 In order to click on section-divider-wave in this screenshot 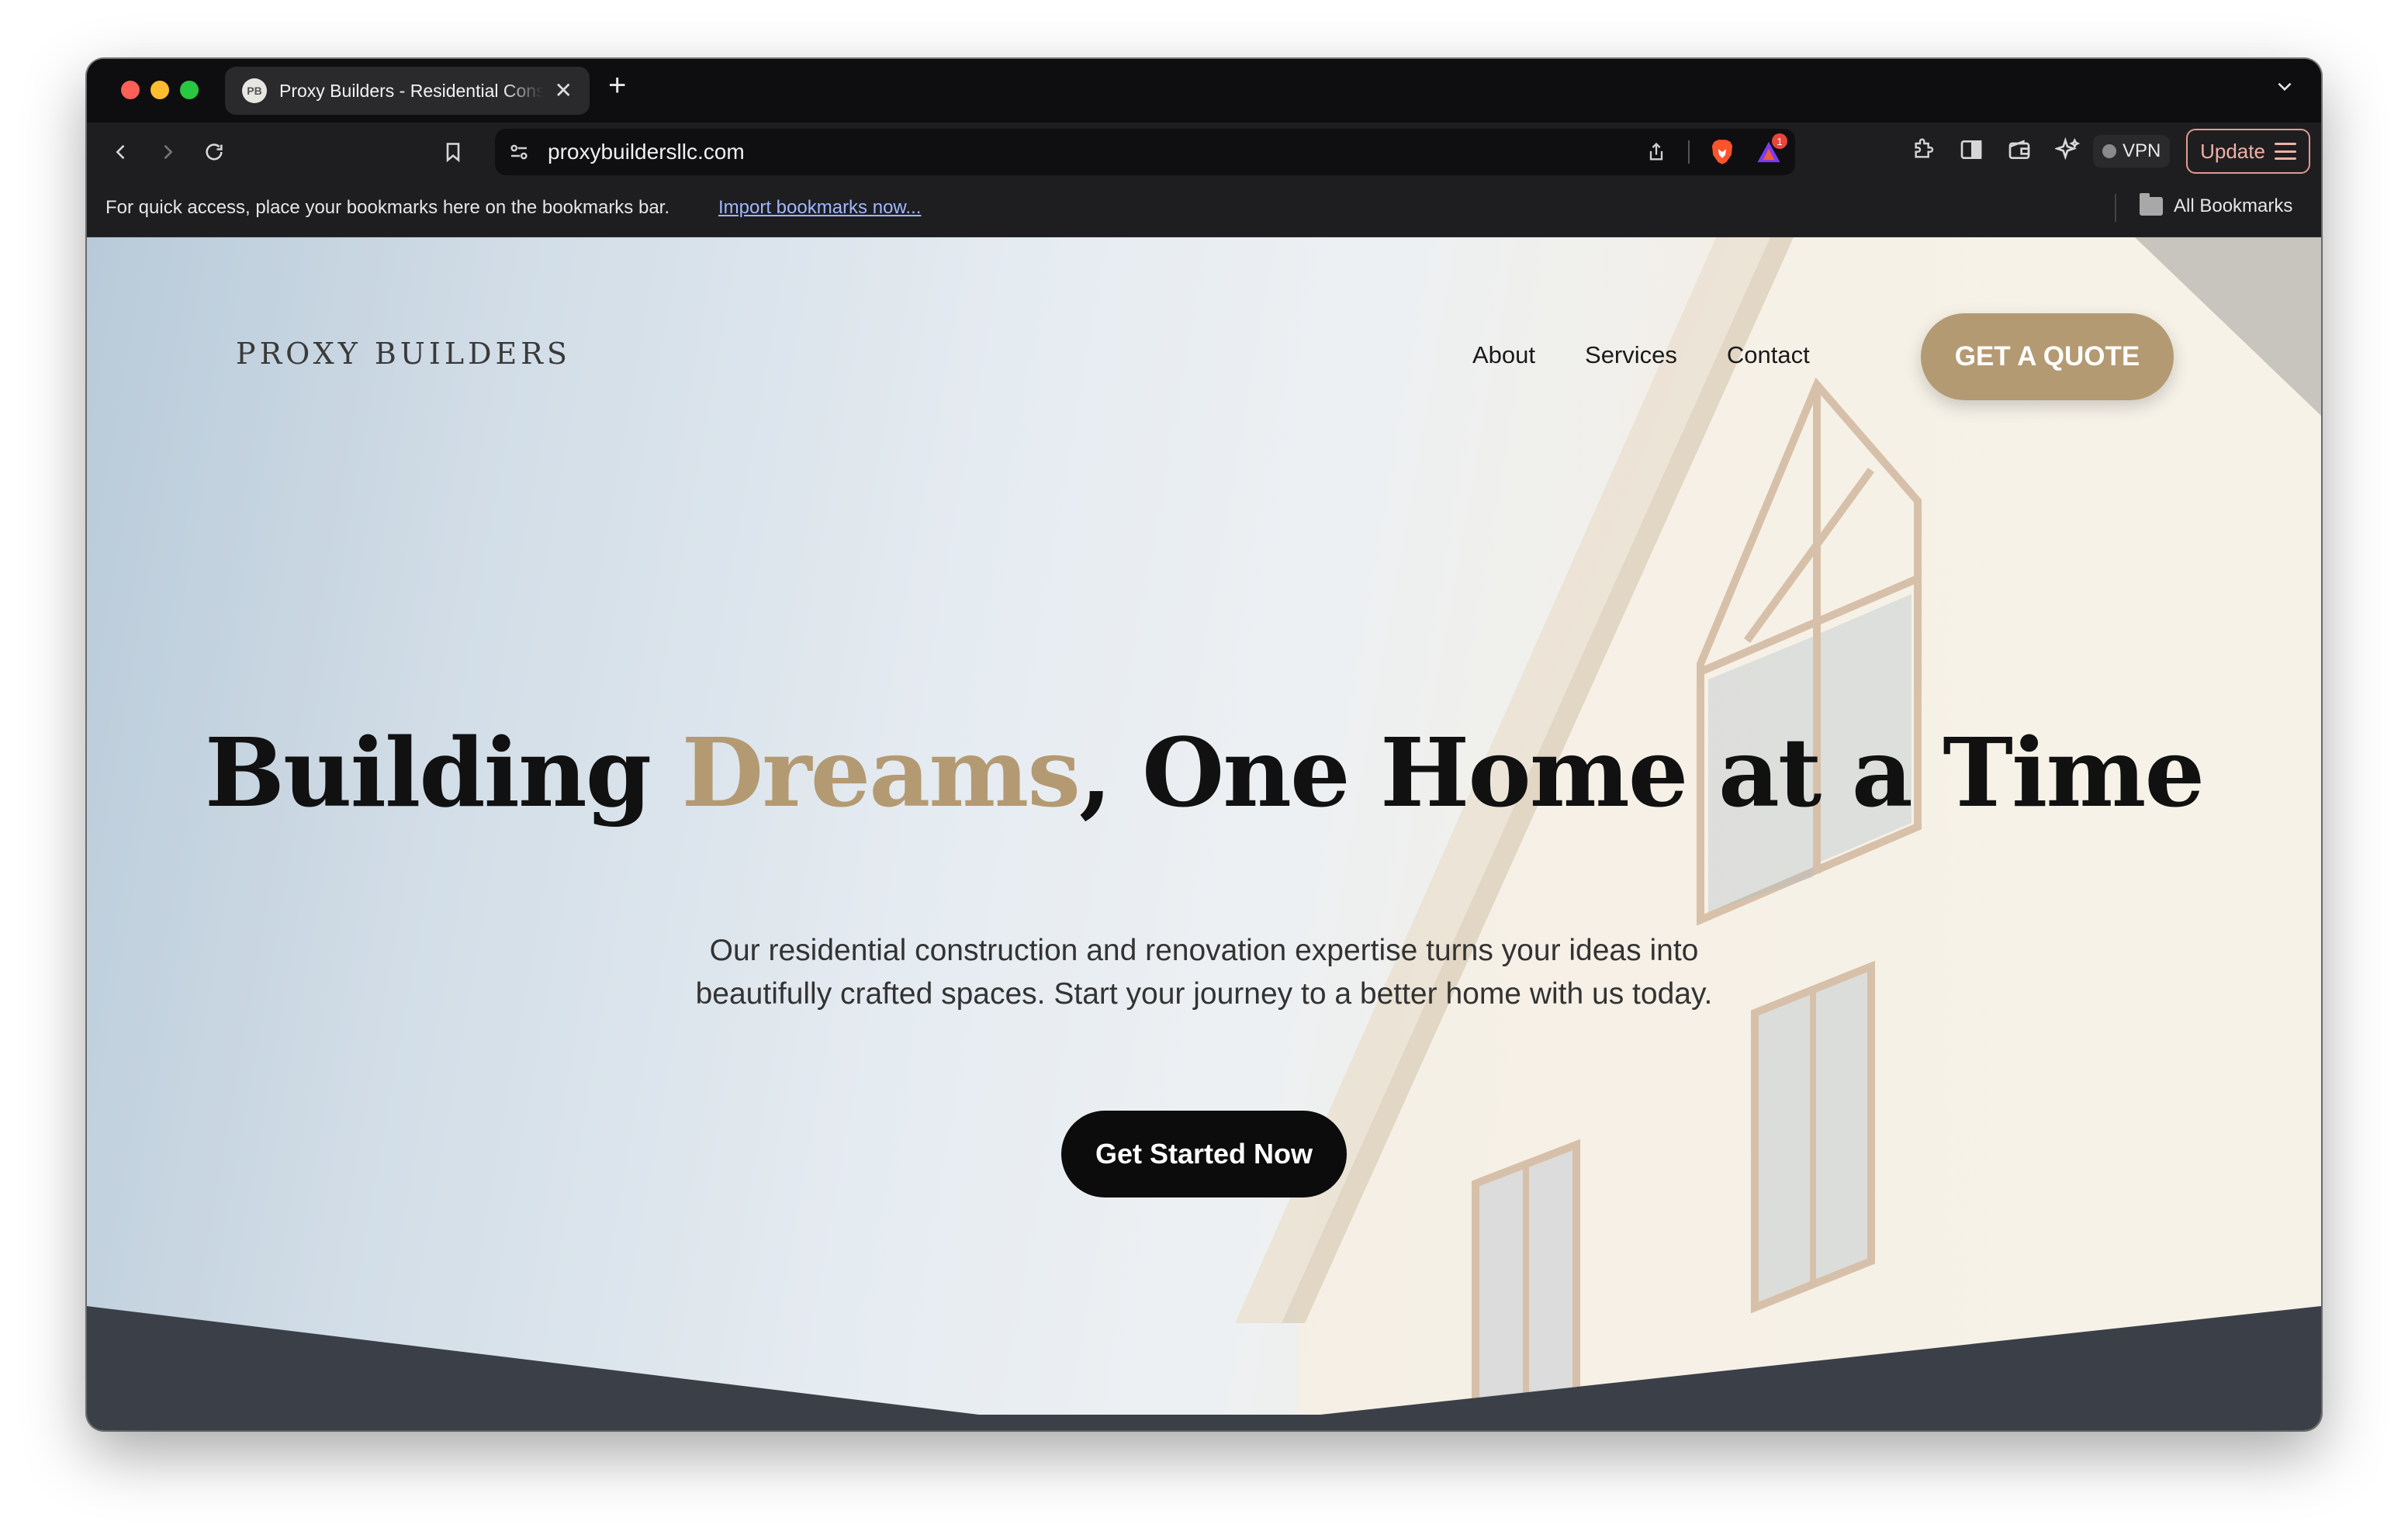, I will do `click(1204, 1368)`.